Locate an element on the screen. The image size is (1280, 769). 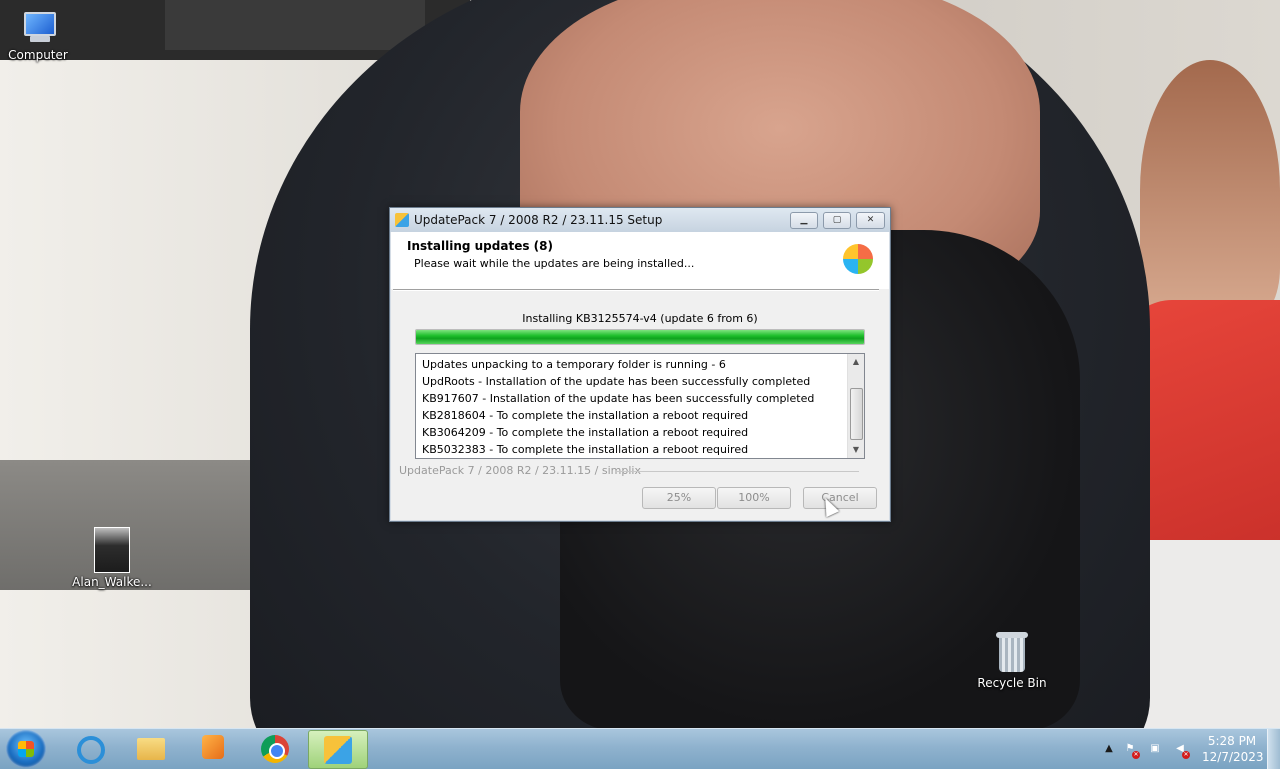
desktop-icon-label: Computer is located at coordinates (38, 55).